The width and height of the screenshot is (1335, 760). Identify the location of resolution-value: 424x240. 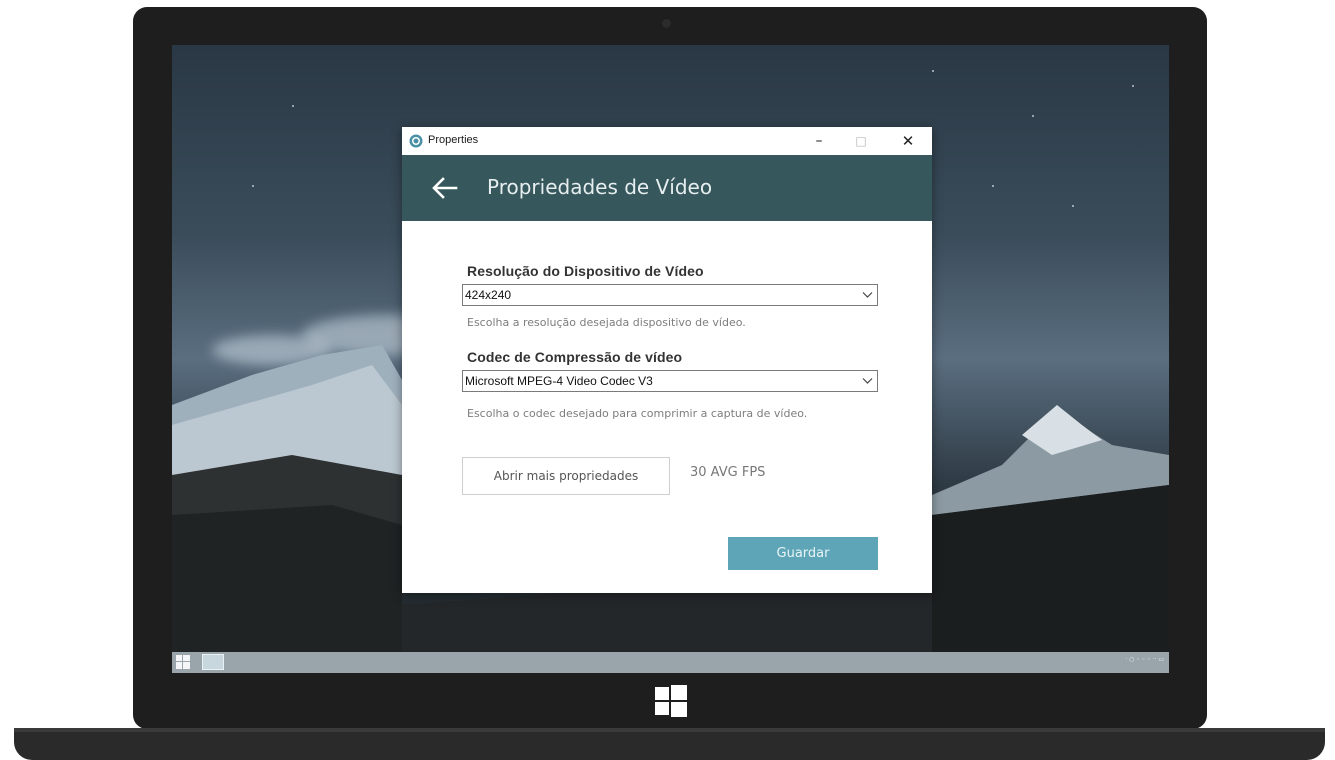
(488, 295).